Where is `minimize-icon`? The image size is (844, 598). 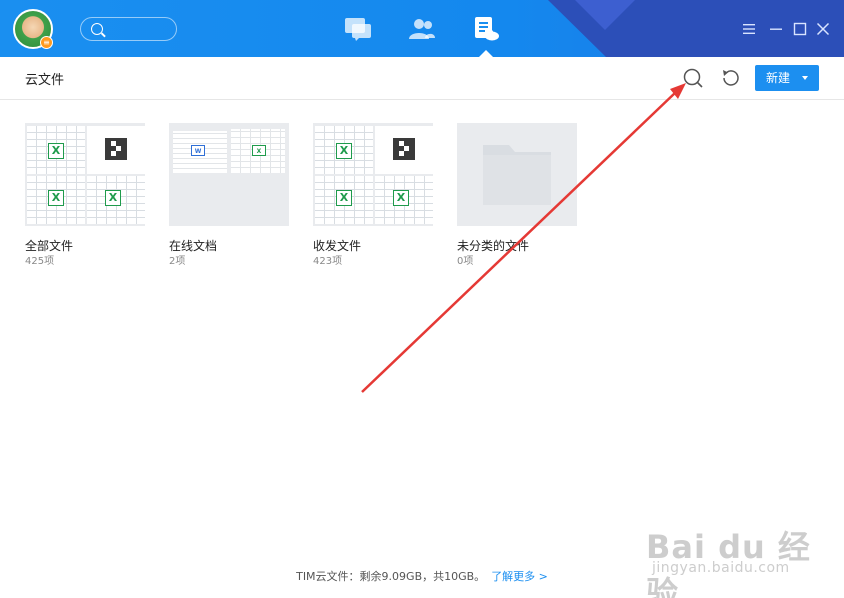 minimize-icon is located at coordinates (776, 29).